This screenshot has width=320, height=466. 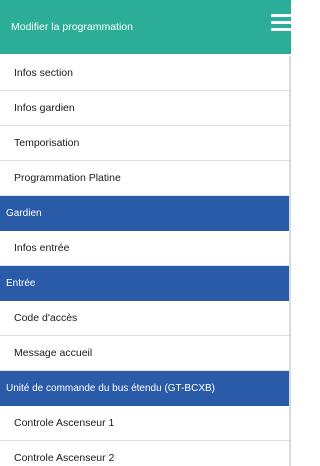 I want to click on list-item-infos-gardien: Infos gardien, so click(x=145, y=108).